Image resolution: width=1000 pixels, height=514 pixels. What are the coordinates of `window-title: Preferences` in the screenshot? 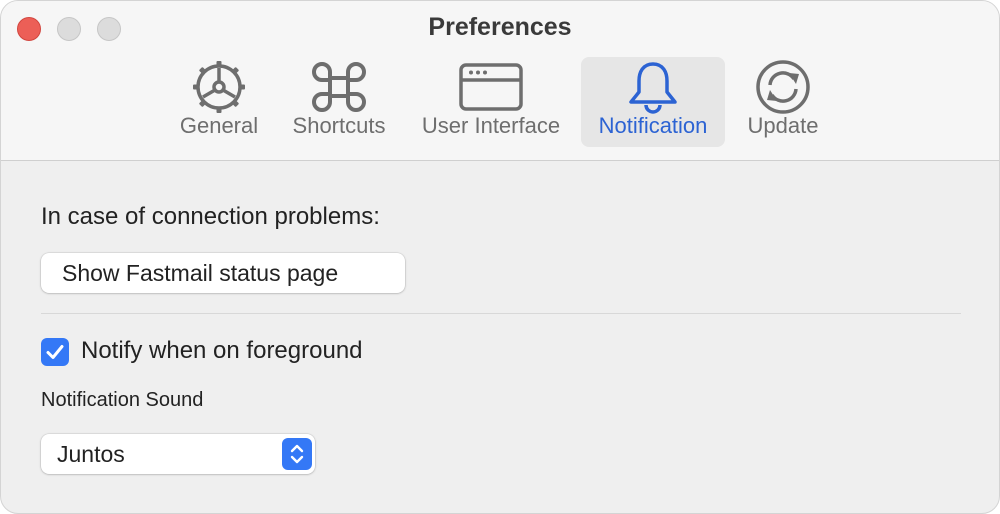 It's located at (500, 27).